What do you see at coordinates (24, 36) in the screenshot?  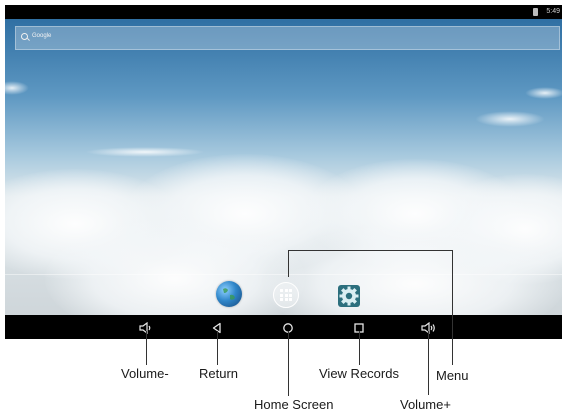 I see `search-icon` at bounding box center [24, 36].